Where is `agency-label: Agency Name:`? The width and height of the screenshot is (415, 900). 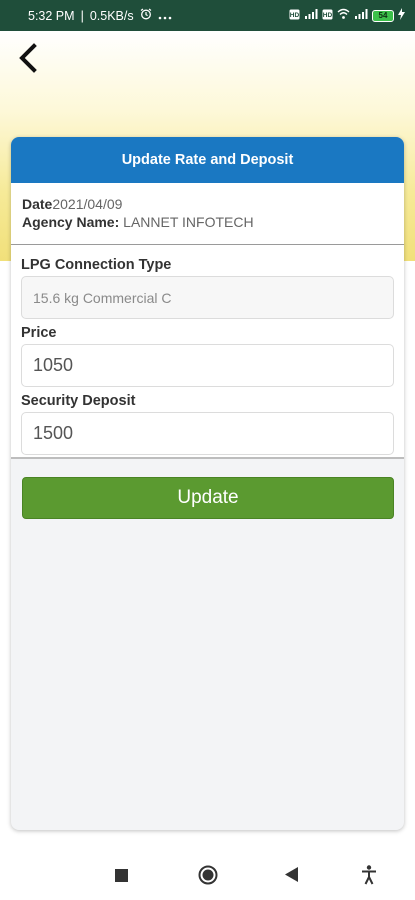
agency-label: Agency Name: is located at coordinates (71, 222).